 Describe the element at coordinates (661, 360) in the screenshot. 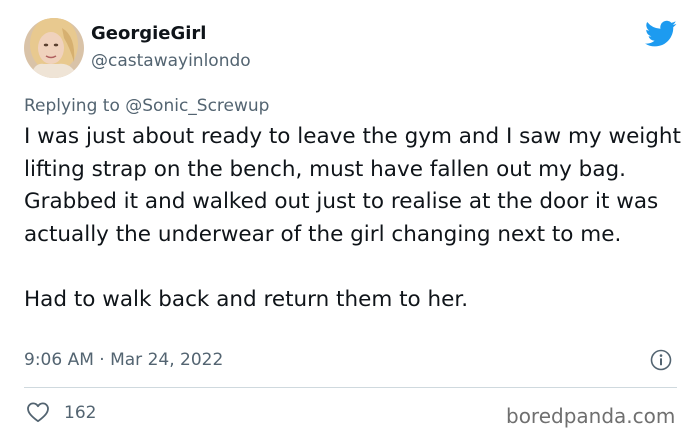

I see `info-icon` at that location.